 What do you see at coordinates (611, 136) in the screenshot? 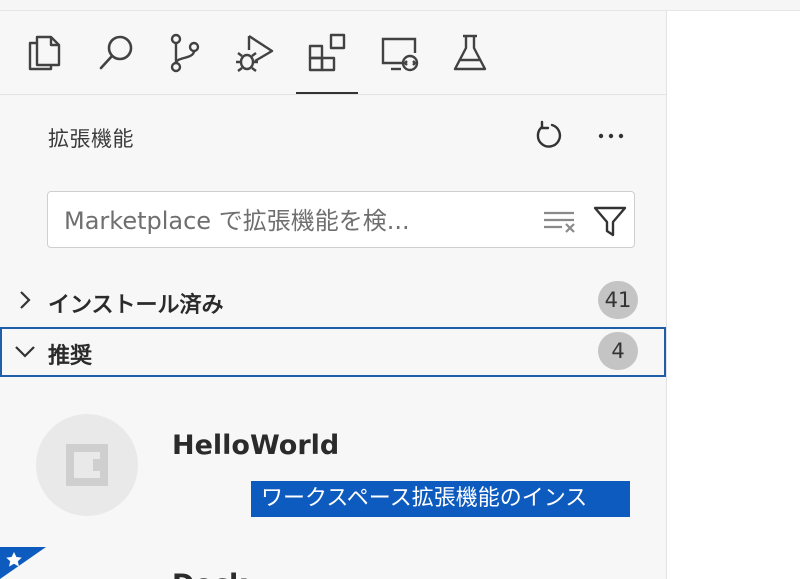
I see `more-icon` at bounding box center [611, 136].